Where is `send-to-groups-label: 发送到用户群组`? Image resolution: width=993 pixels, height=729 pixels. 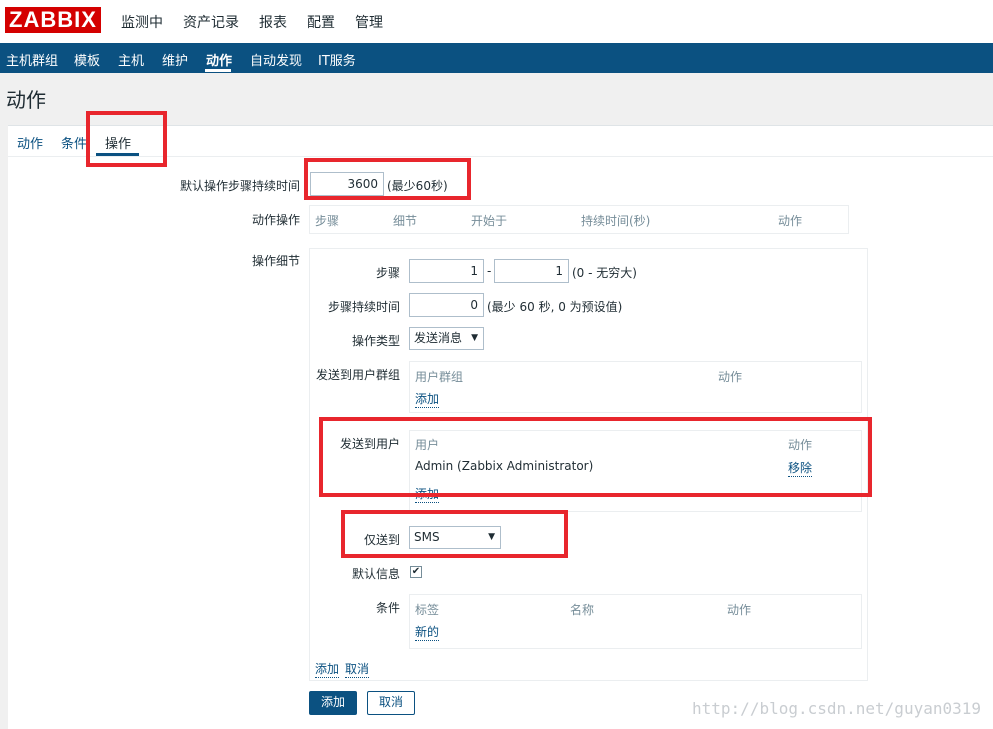
send-to-groups-label: 发送到用户群组 is located at coordinates (357, 375).